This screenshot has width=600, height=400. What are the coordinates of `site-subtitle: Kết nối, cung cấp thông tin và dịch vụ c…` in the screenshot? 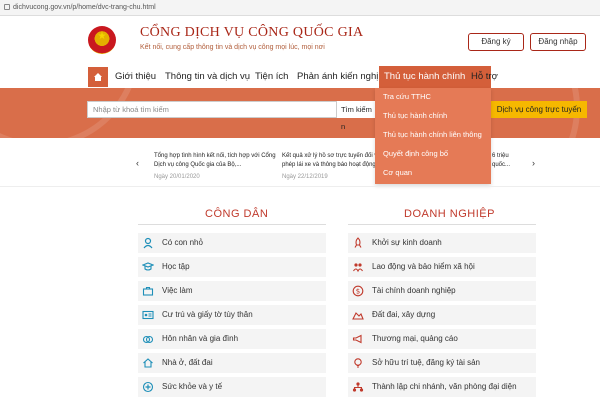 It's located at (232, 47).